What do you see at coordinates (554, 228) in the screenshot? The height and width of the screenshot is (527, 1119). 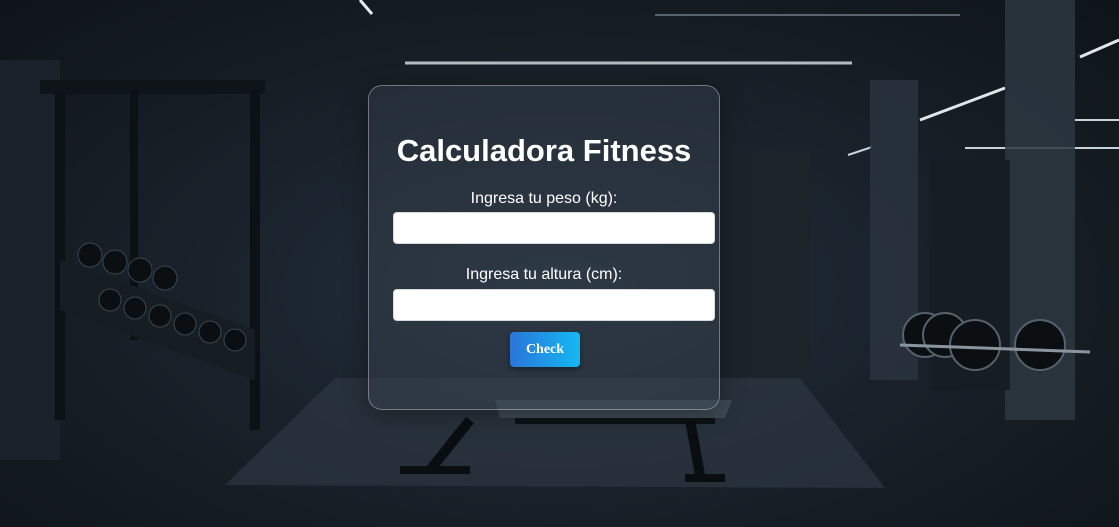 I see `weight-input` at bounding box center [554, 228].